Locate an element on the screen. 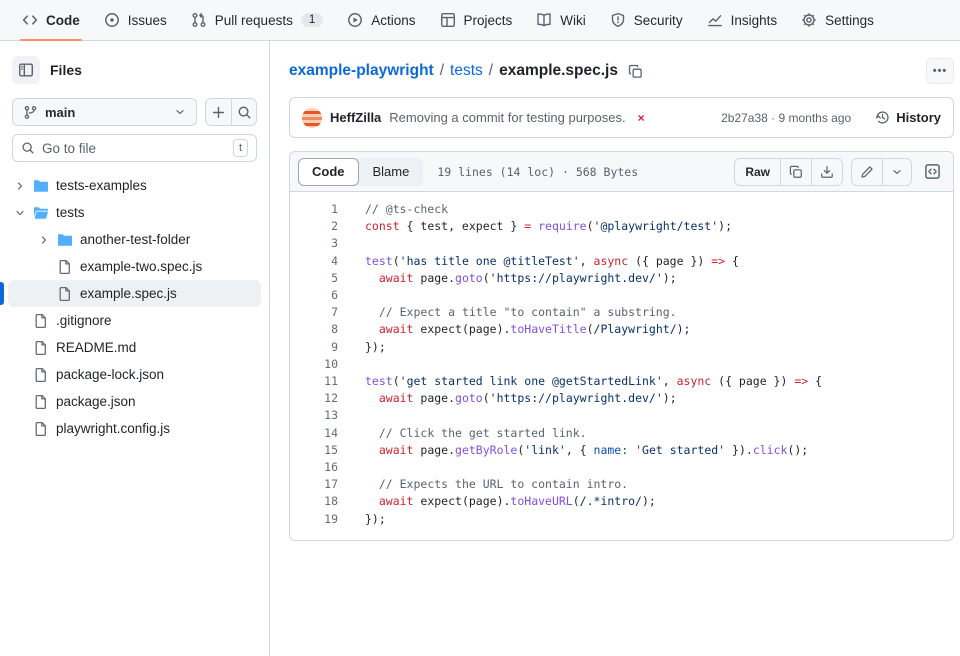 This screenshot has width=960, height=656. code-line: 3 is located at coordinates (621, 243).